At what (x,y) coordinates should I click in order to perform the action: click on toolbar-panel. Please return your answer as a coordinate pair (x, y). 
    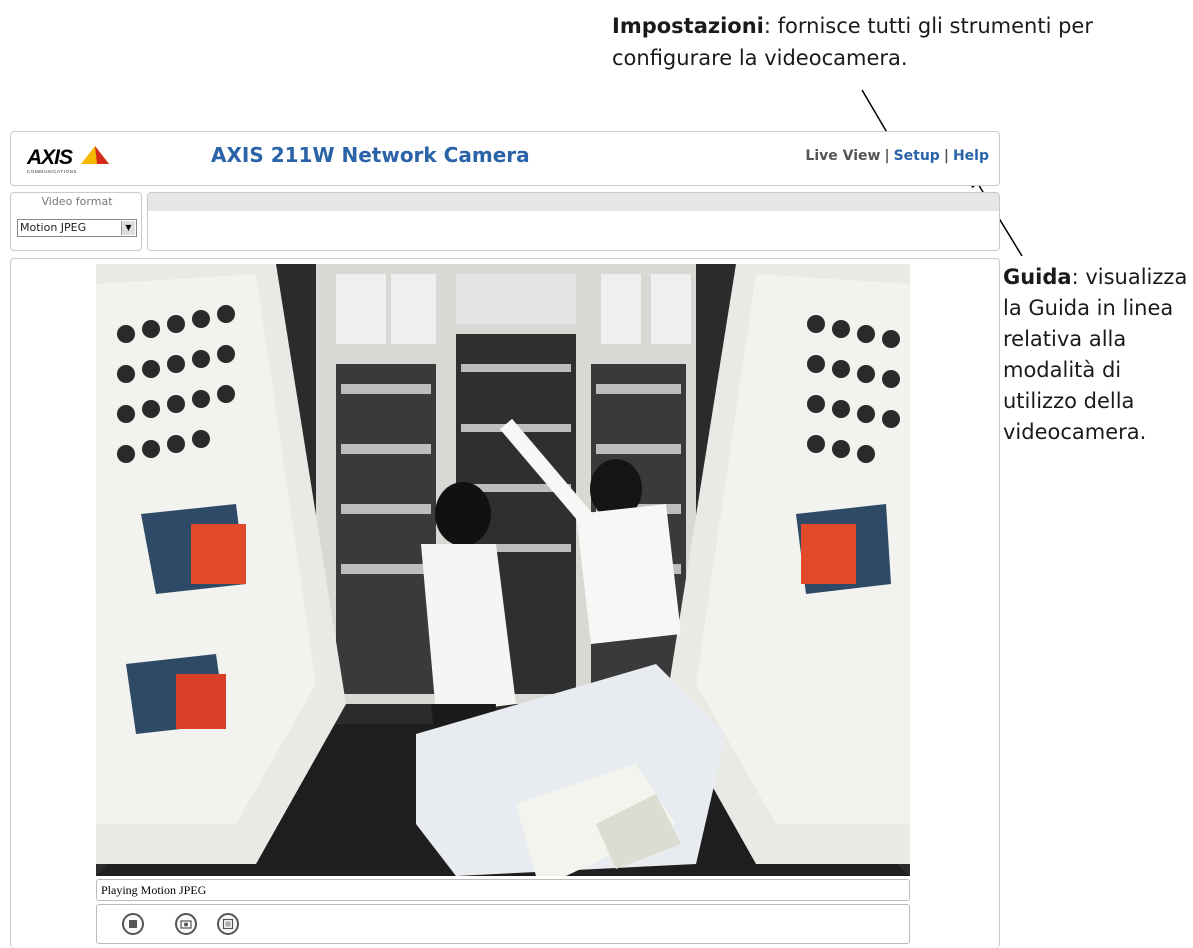
    Looking at the image, I should click on (573, 221).